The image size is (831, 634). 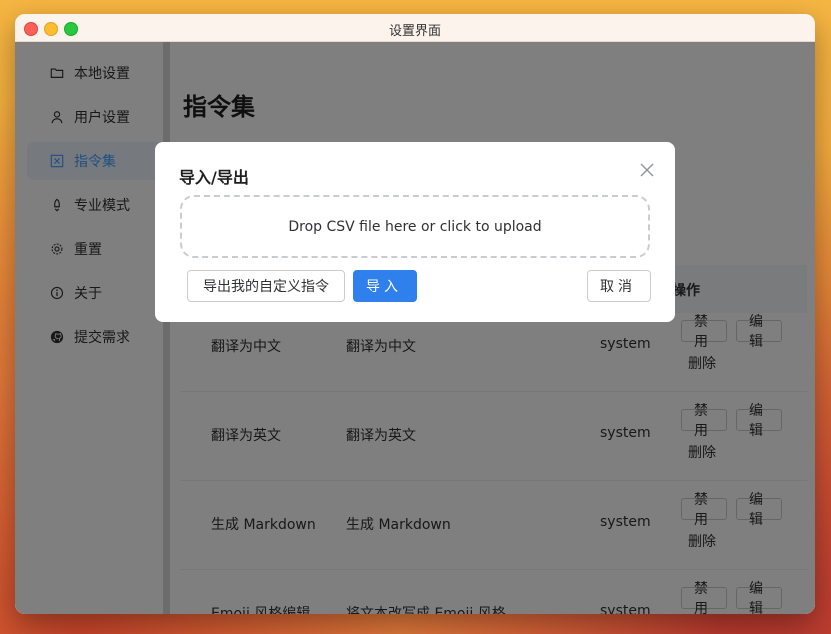 What do you see at coordinates (414, 31) in the screenshot?
I see `window-title: 设置界面` at bounding box center [414, 31].